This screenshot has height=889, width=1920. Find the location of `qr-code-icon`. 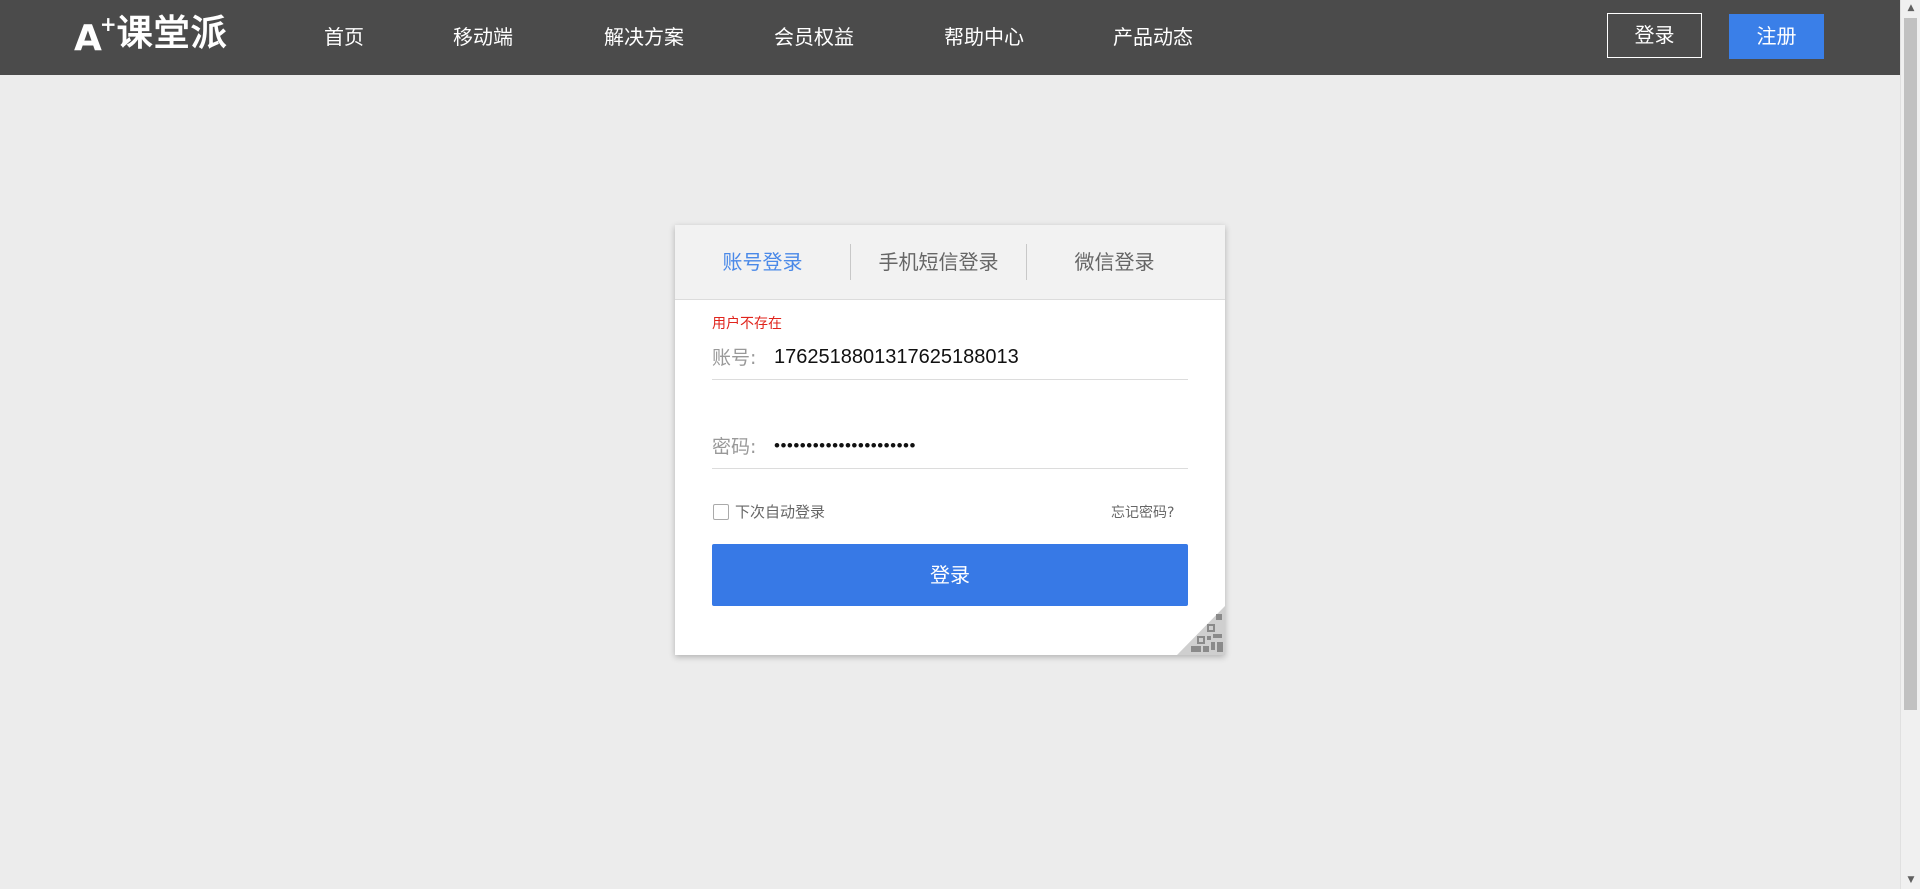

qr-code-icon is located at coordinates (1201, 630).